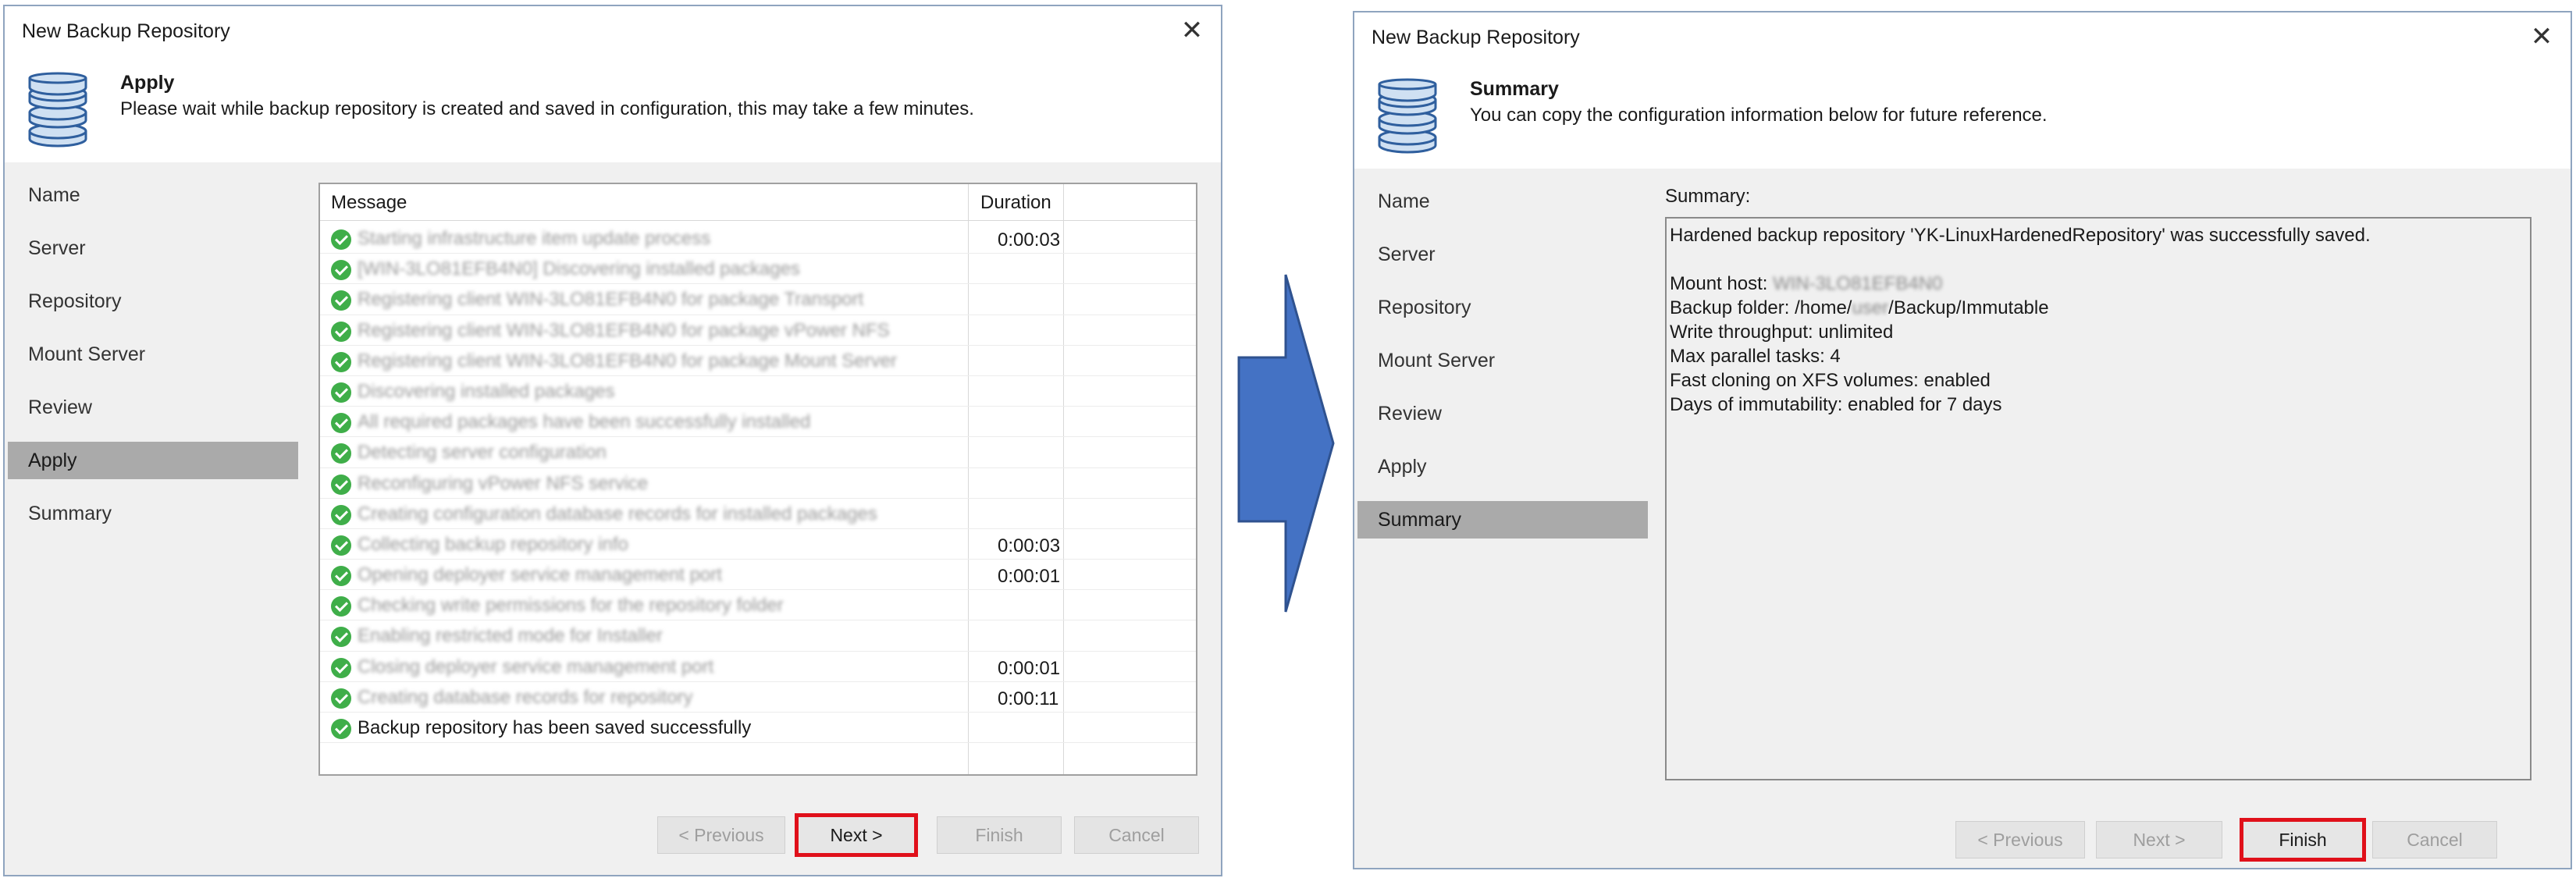 The image size is (2576, 878). I want to click on row-duration: 0:00:03, so click(1029, 240).